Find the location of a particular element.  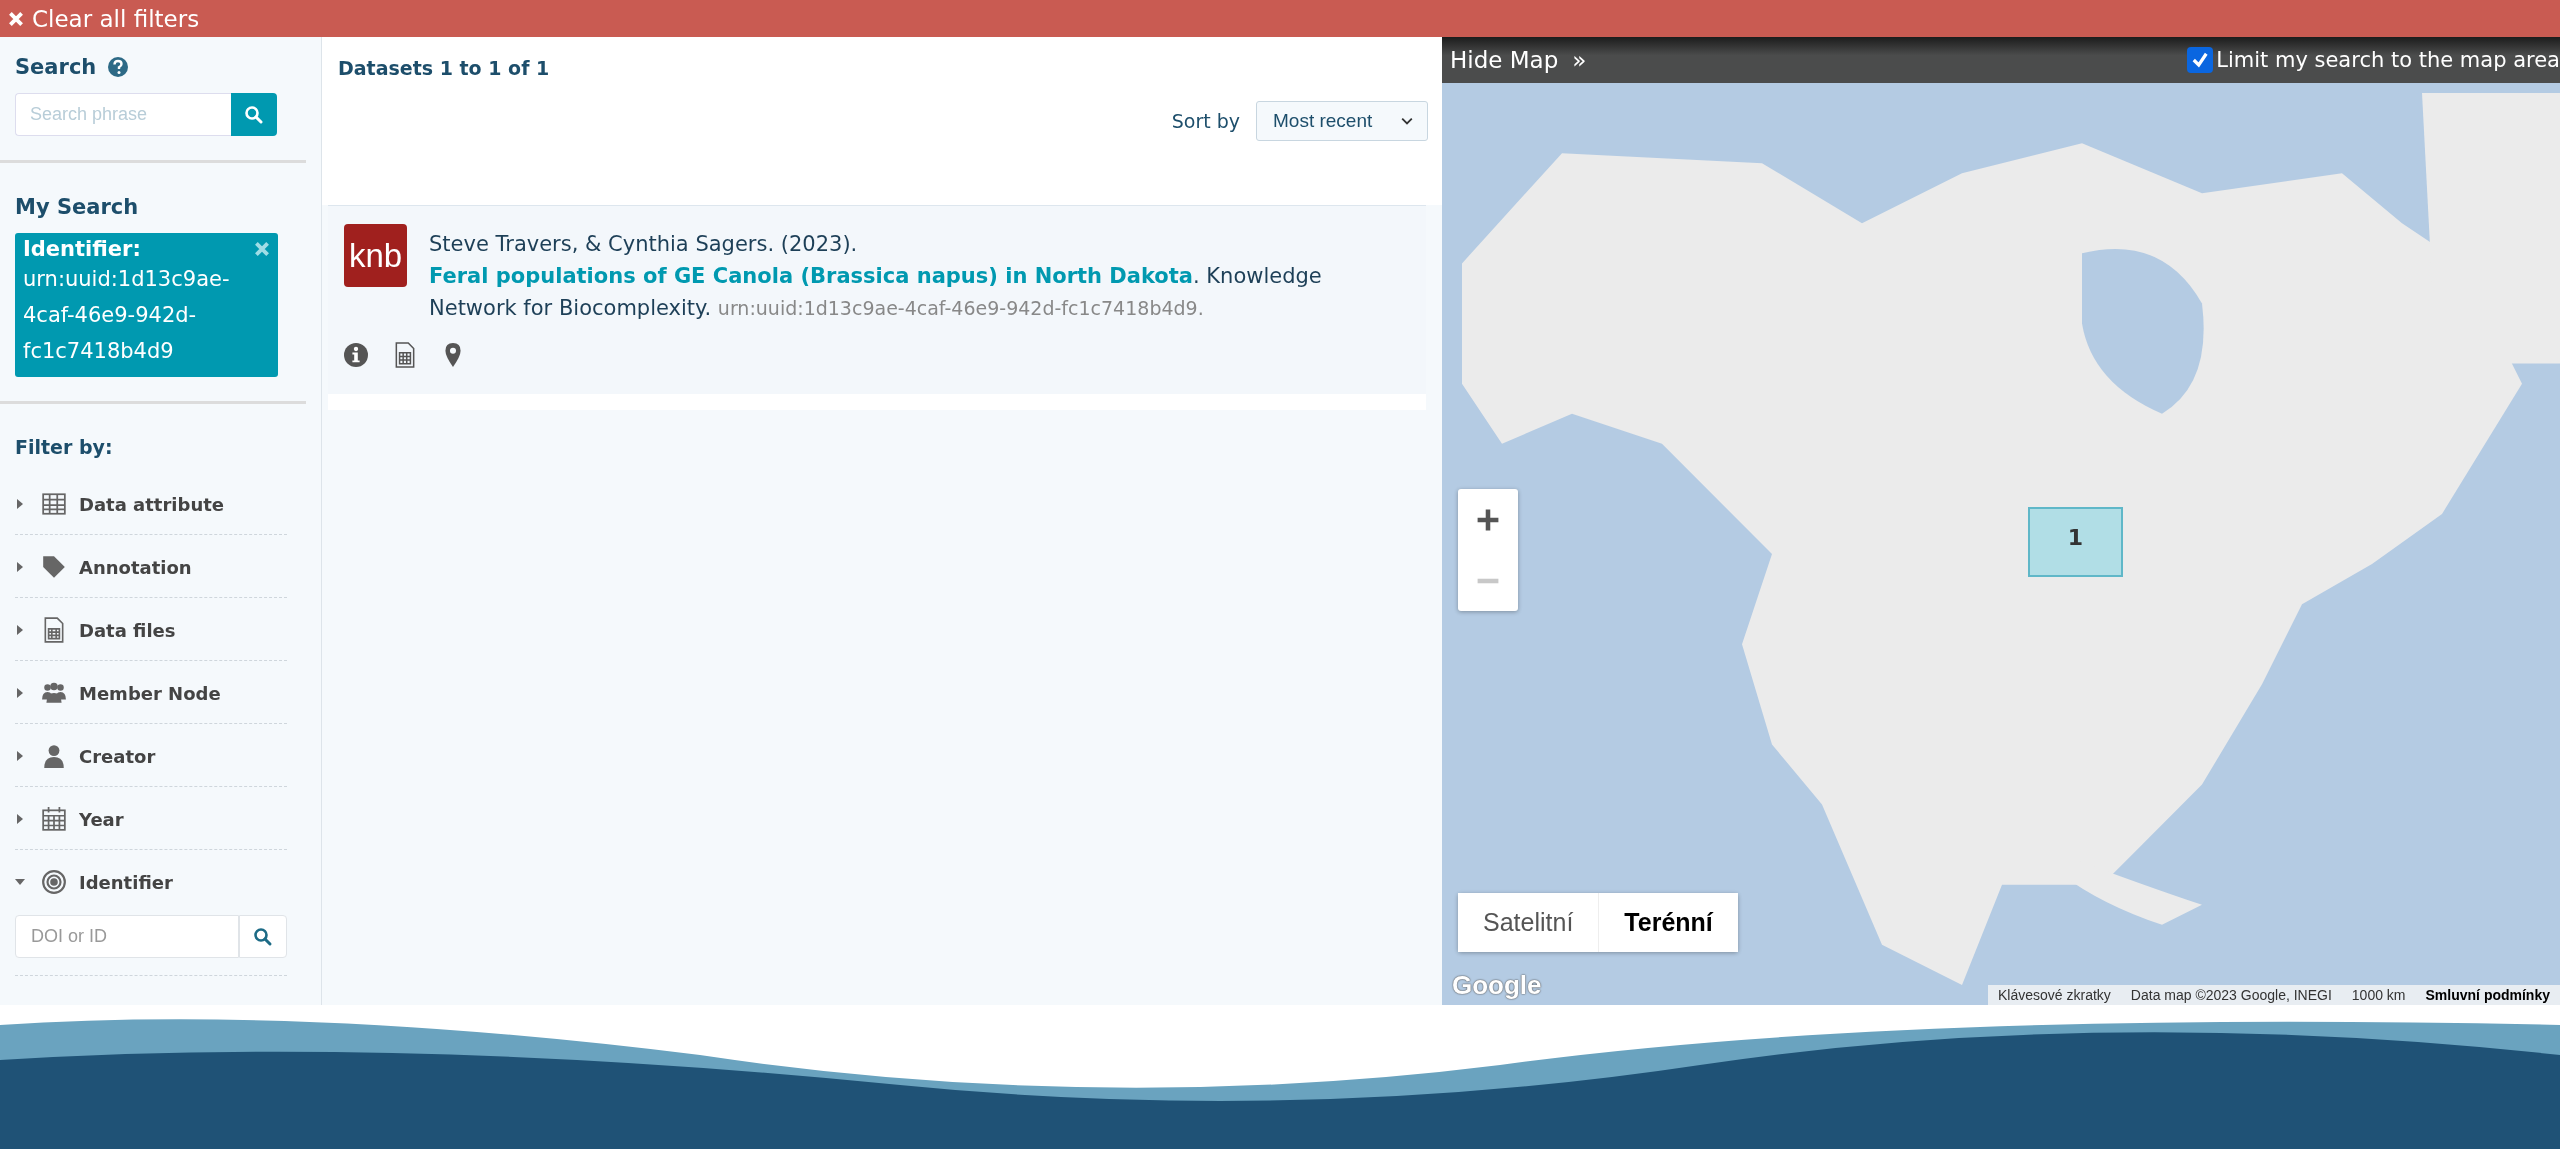

person-icon is located at coordinates (54, 756).